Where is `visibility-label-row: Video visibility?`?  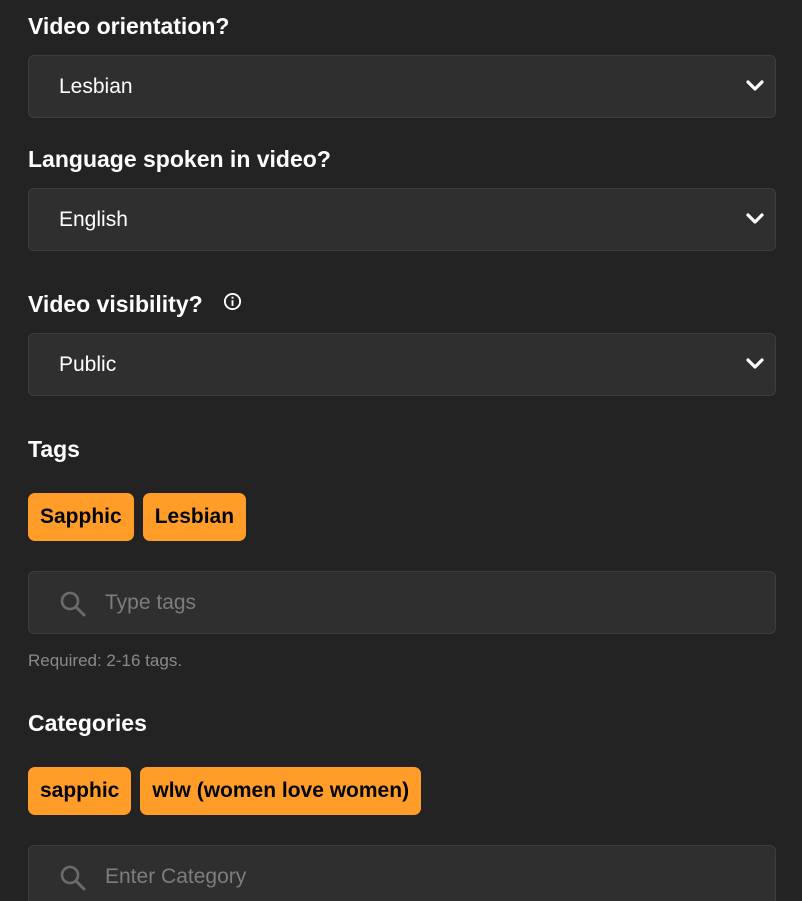 visibility-label-row: Video visibility? is located at coordinates (135, 304).